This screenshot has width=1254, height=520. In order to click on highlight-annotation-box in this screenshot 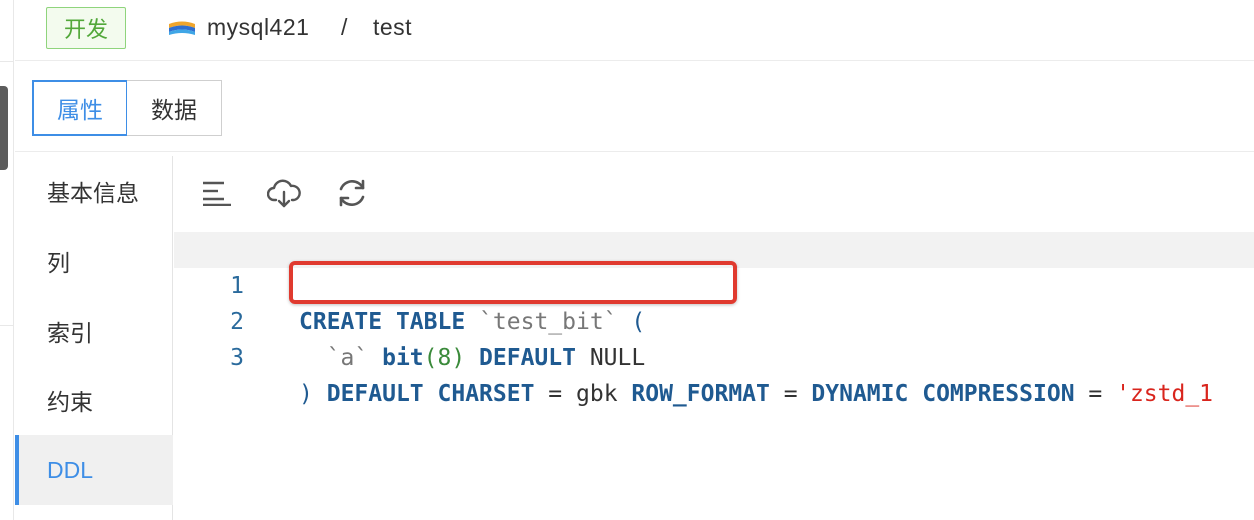, I will do `click(513, 282)`.